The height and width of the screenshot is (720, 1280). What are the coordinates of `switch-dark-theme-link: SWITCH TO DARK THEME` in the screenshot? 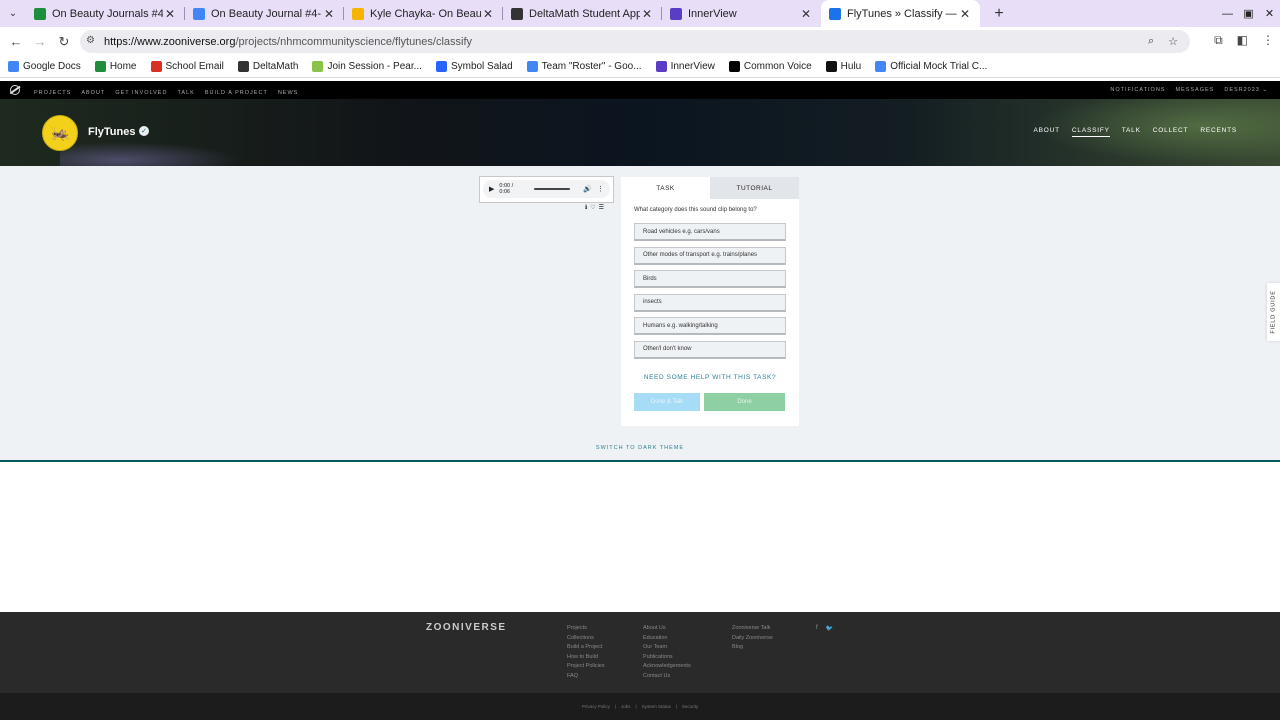 It's located at (640, 448).